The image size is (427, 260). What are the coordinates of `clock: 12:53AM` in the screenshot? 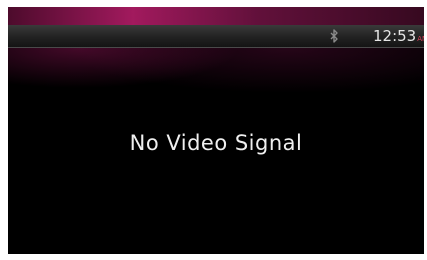 It's located at (398, 36).